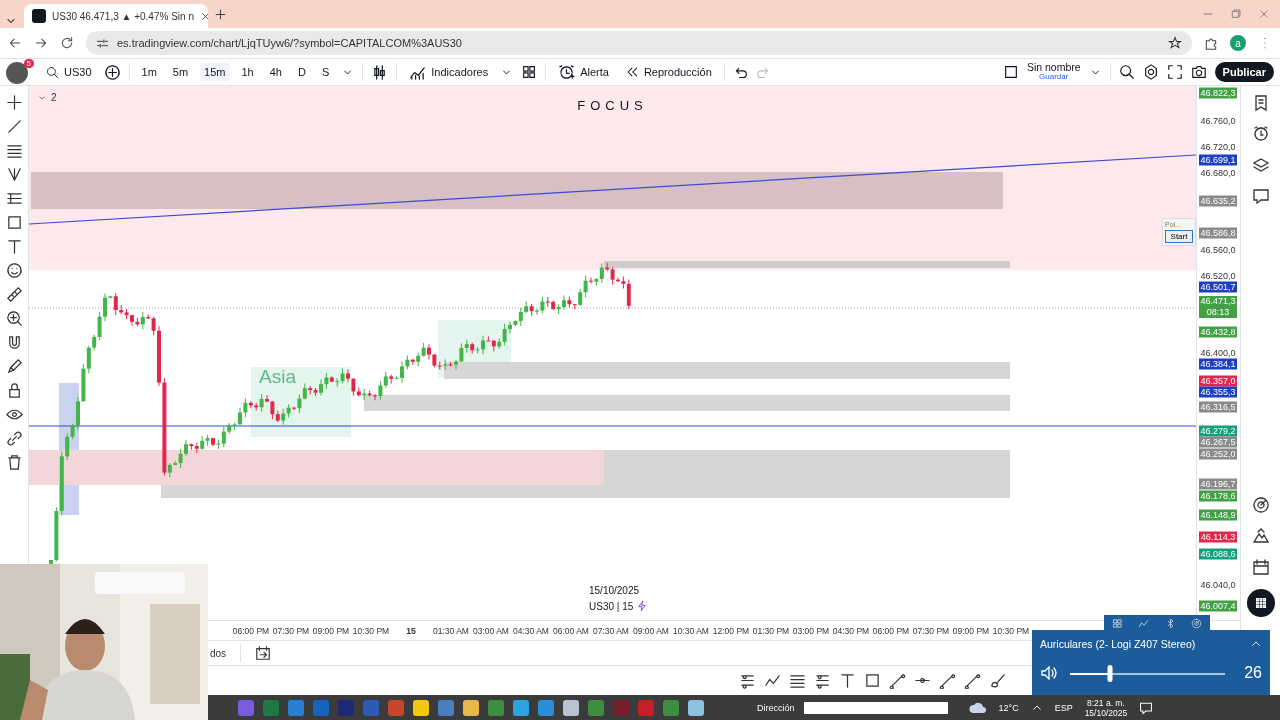  What do you see at coordinates (302, 72) in the screenshot?
I see `interval-button: D` at bounding box center [302, 72].